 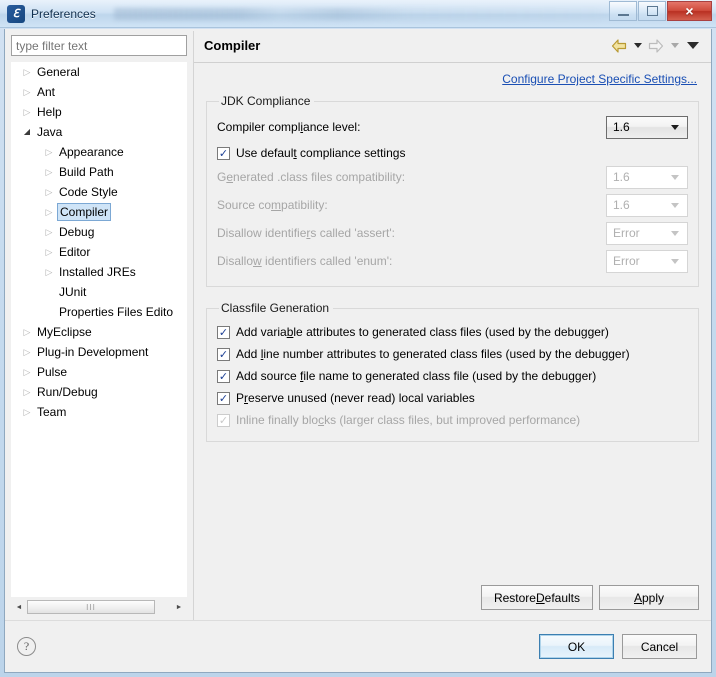 What do you see at coordinates (99, 92) in the screenshot?
I see `sidebar-item-ant: ▷ Ant` at bounding box center [99, 92].